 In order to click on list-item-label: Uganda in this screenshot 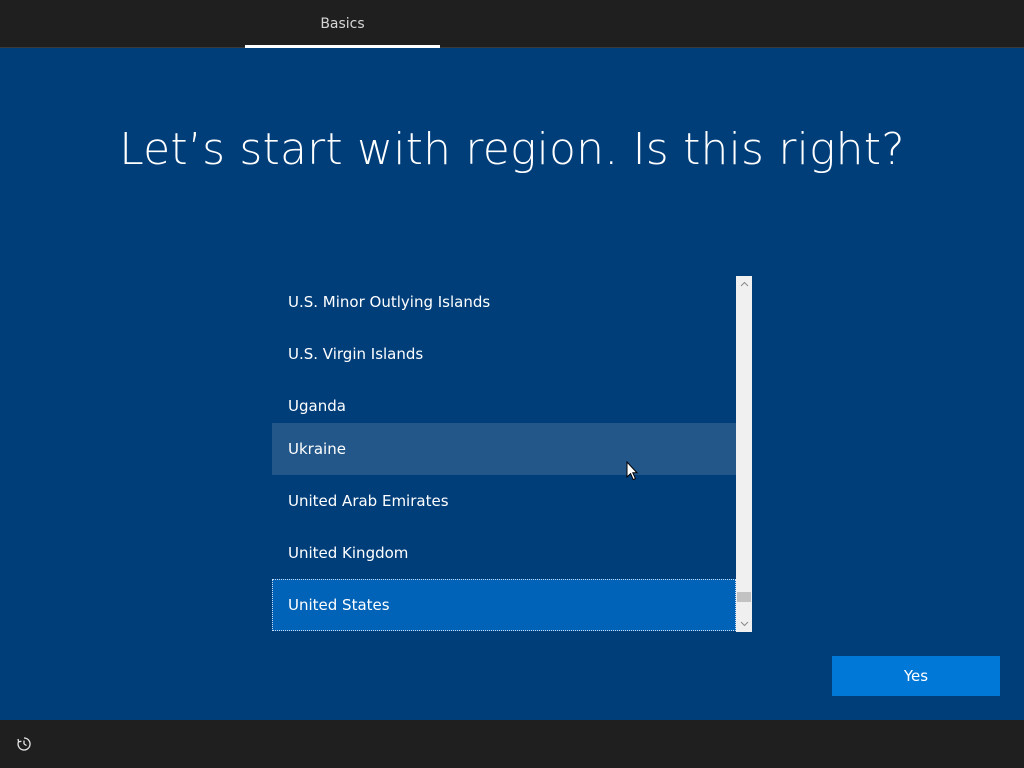, I will do `click(317, 406)`.